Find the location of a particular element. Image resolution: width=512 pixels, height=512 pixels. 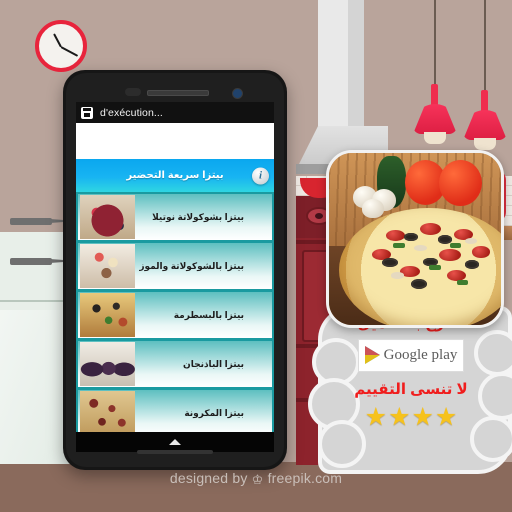

crown-icon: ♔ is located at coordinates (257, 479).